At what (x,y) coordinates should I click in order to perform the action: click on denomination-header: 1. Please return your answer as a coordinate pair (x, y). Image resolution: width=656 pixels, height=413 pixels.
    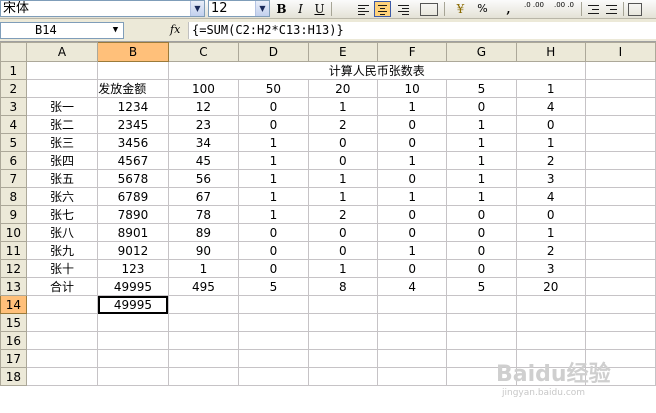
    Looking at the image, I should click on (550, 88).